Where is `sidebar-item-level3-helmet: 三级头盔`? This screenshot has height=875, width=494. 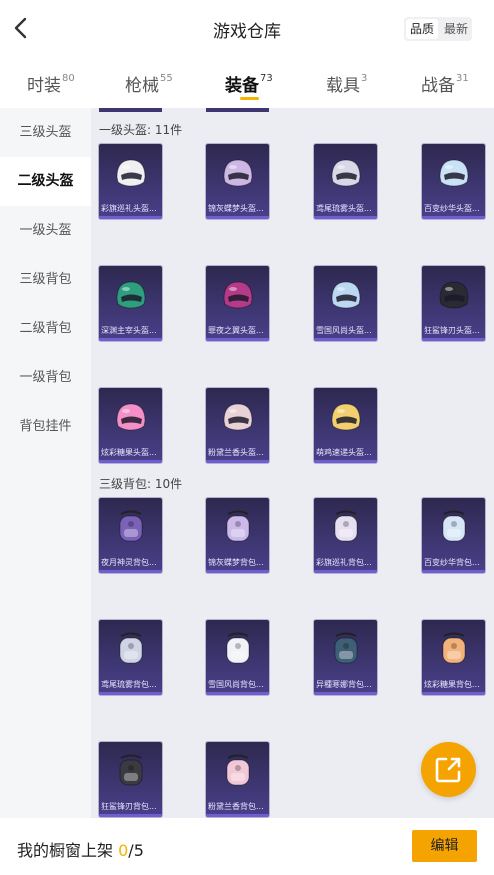
sidebar-item-level3-helmet: 三级头盔 is located at coordinates (45, 132).